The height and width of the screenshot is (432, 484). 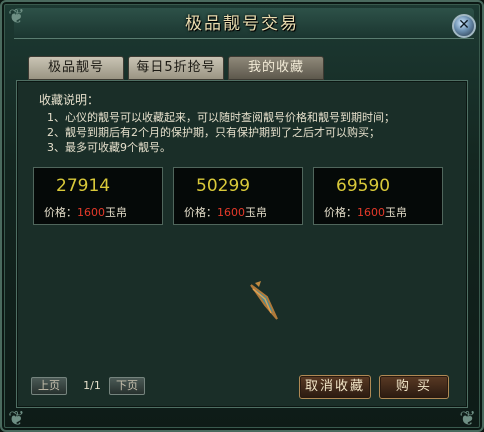 I want to click on favorite-card: 69590 价格：1600玉帛, so click(x=378, y=196).